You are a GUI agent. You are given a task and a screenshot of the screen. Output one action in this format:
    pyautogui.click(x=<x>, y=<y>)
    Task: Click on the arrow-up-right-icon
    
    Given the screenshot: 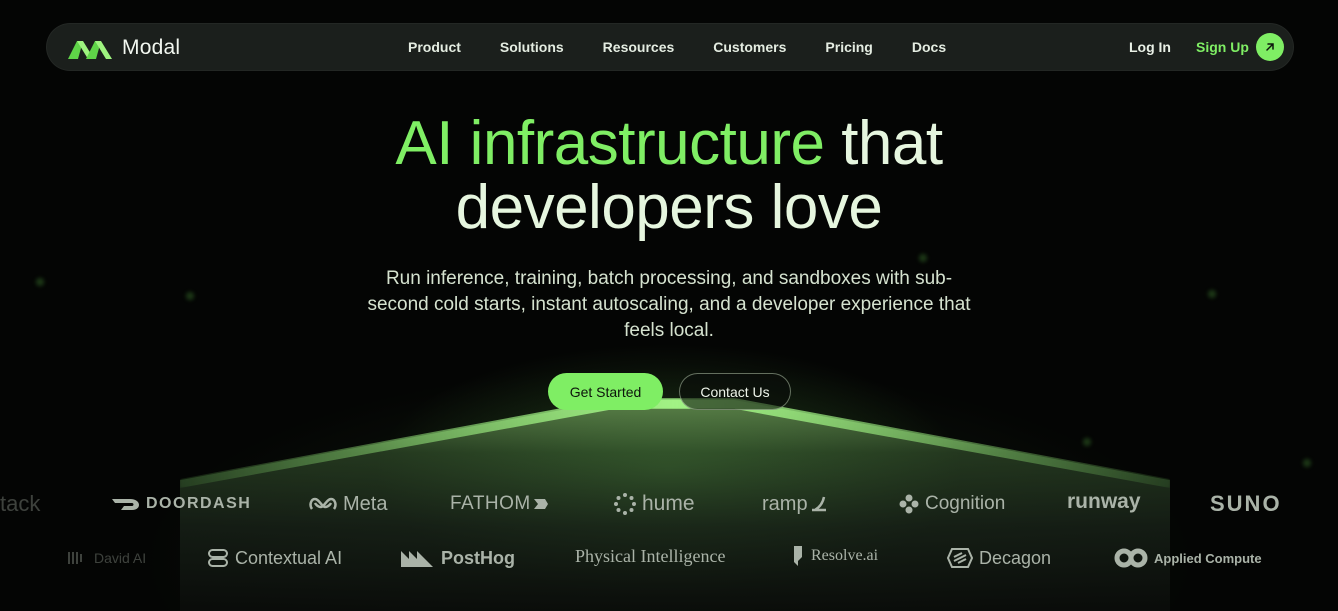 What is the action you would take?
    pyautogui.click(x=1270, y=47)
    